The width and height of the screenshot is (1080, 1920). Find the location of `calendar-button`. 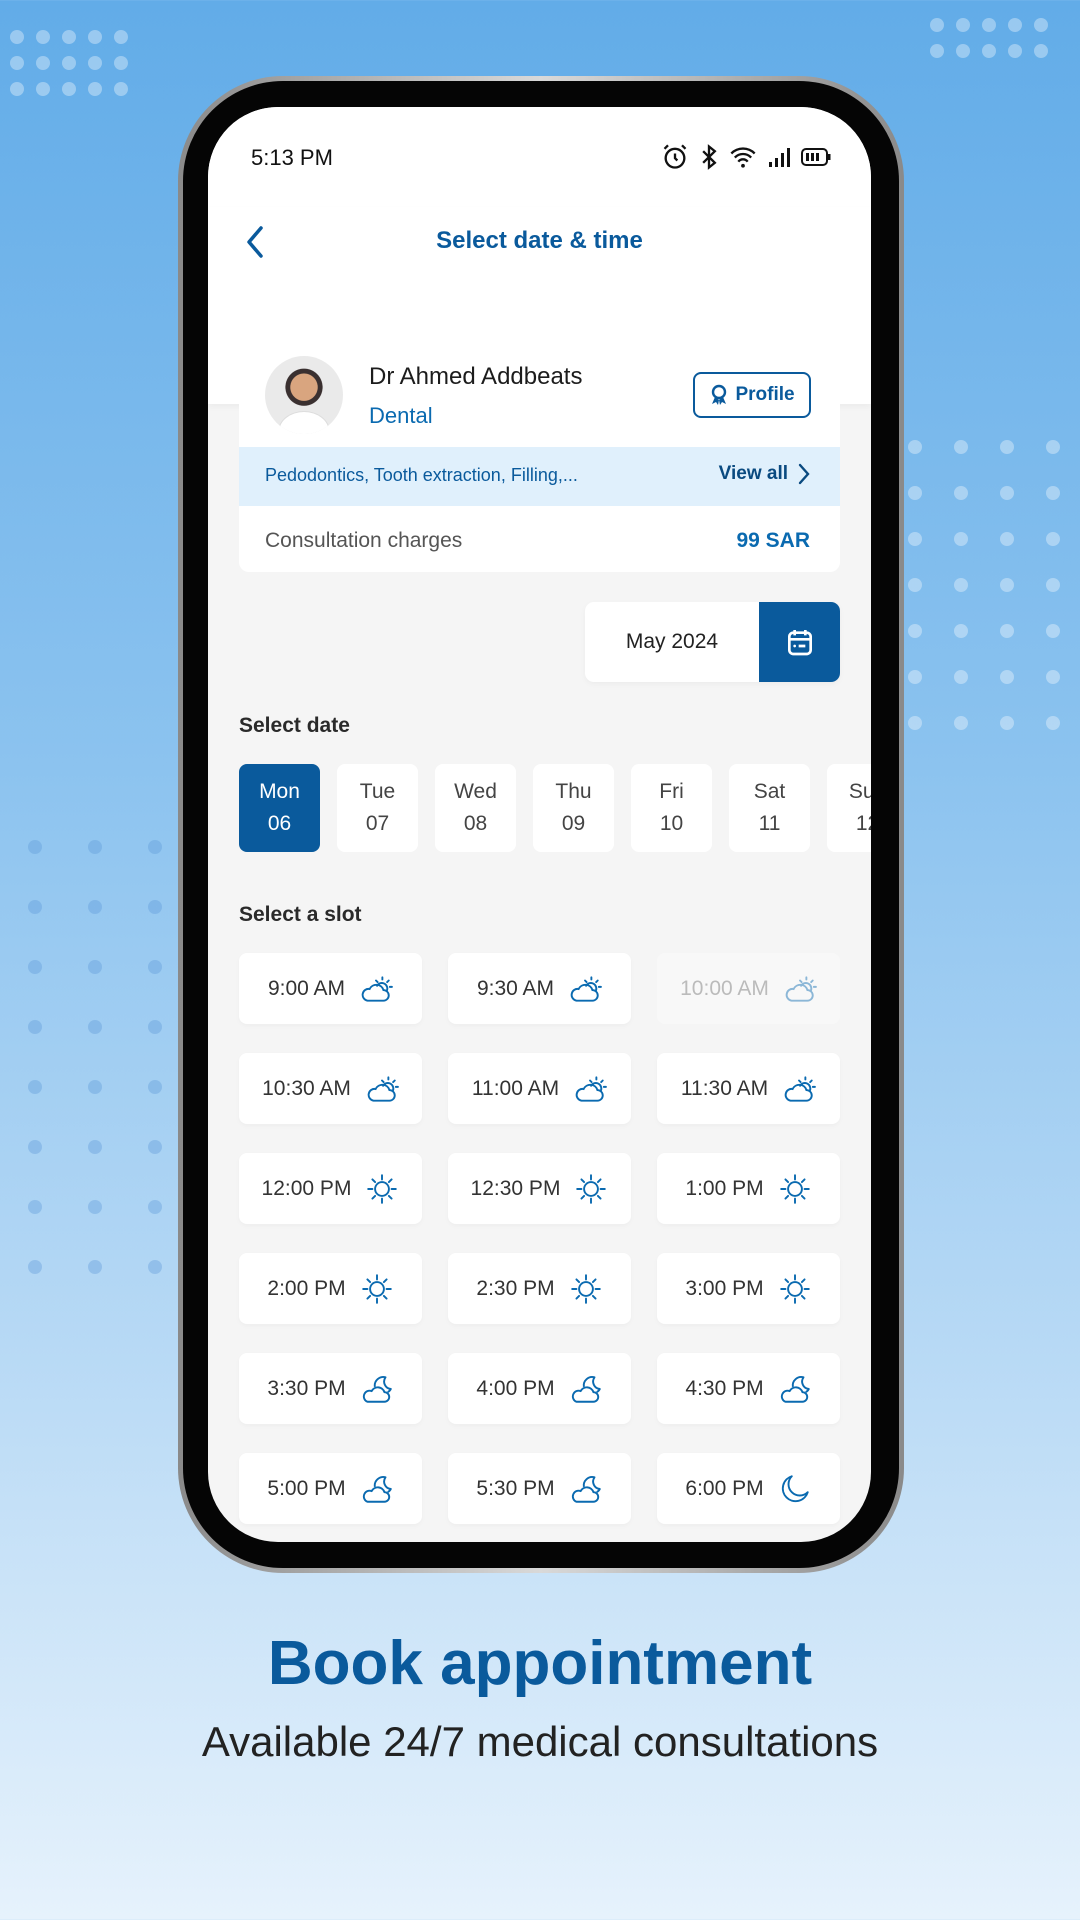

calendar-button is located at coordinates (799, 642).